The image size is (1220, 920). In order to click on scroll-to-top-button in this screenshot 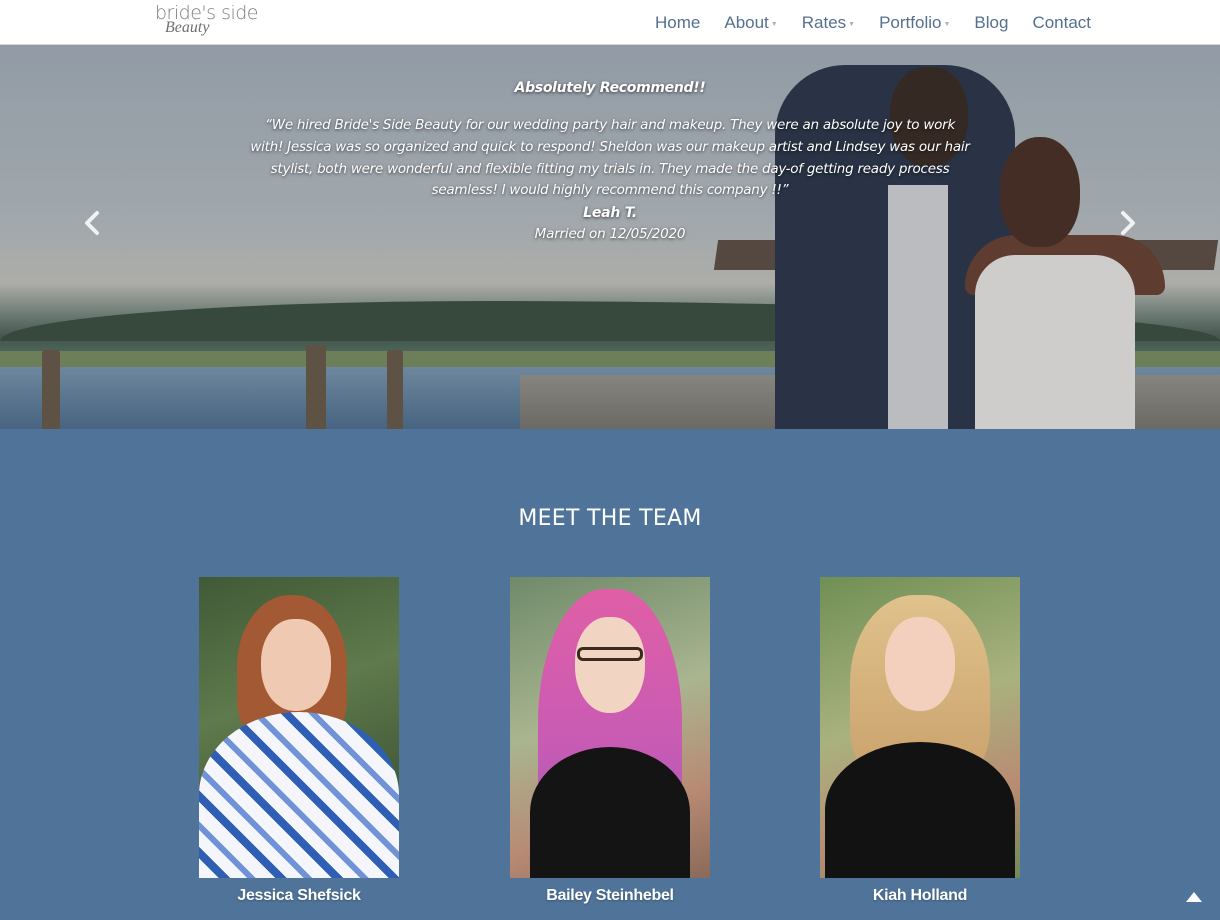, I will do `click(1194, 897)`.